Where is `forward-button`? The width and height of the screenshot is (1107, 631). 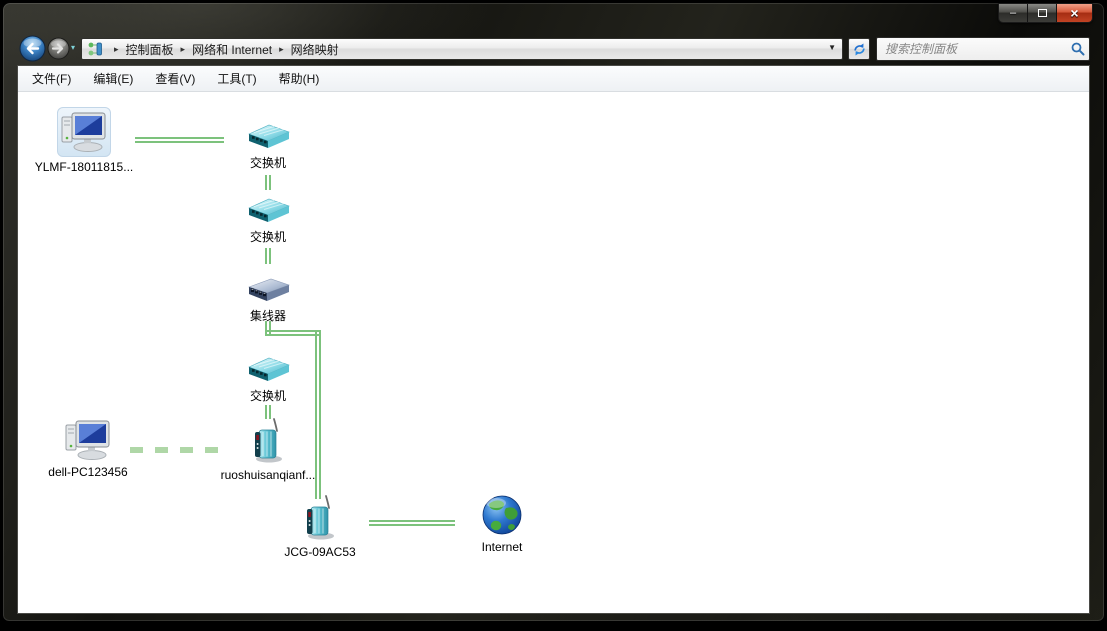
forward-button is located at coordinates (58, 51).